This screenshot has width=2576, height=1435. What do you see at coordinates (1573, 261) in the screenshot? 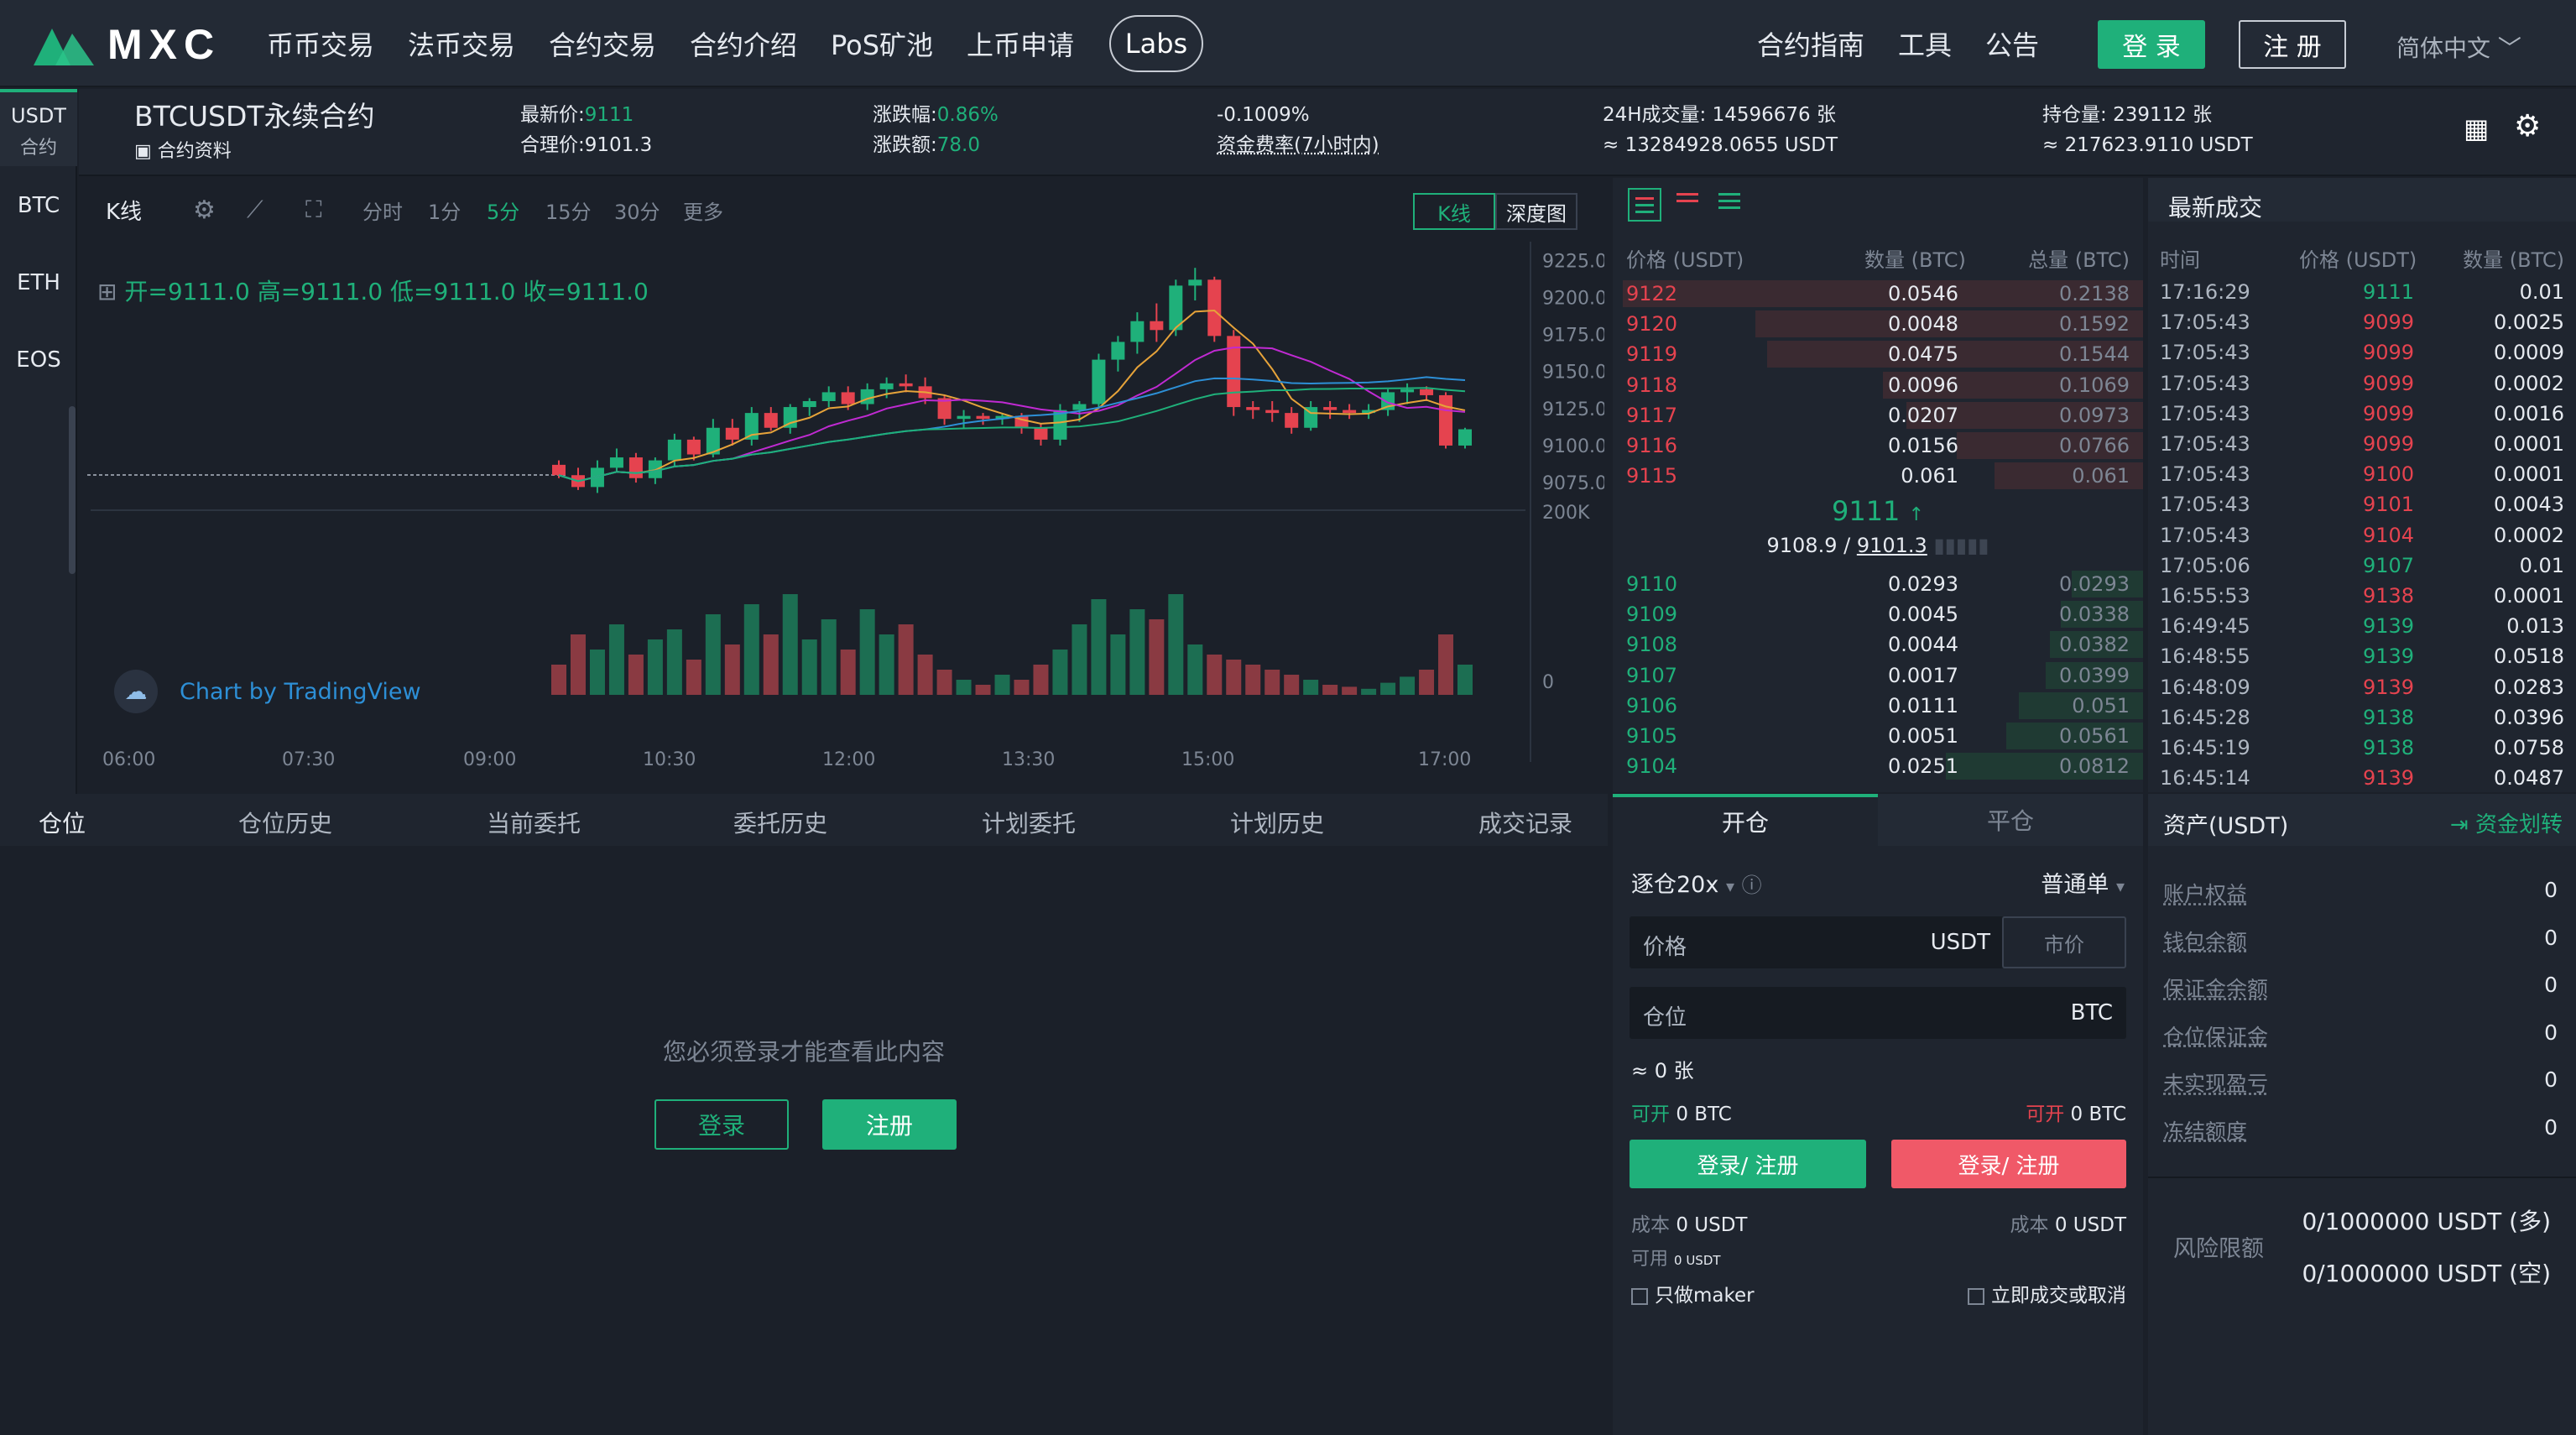
I see `y-tick-label: 9225.0` at bounding box center [1573, 261].